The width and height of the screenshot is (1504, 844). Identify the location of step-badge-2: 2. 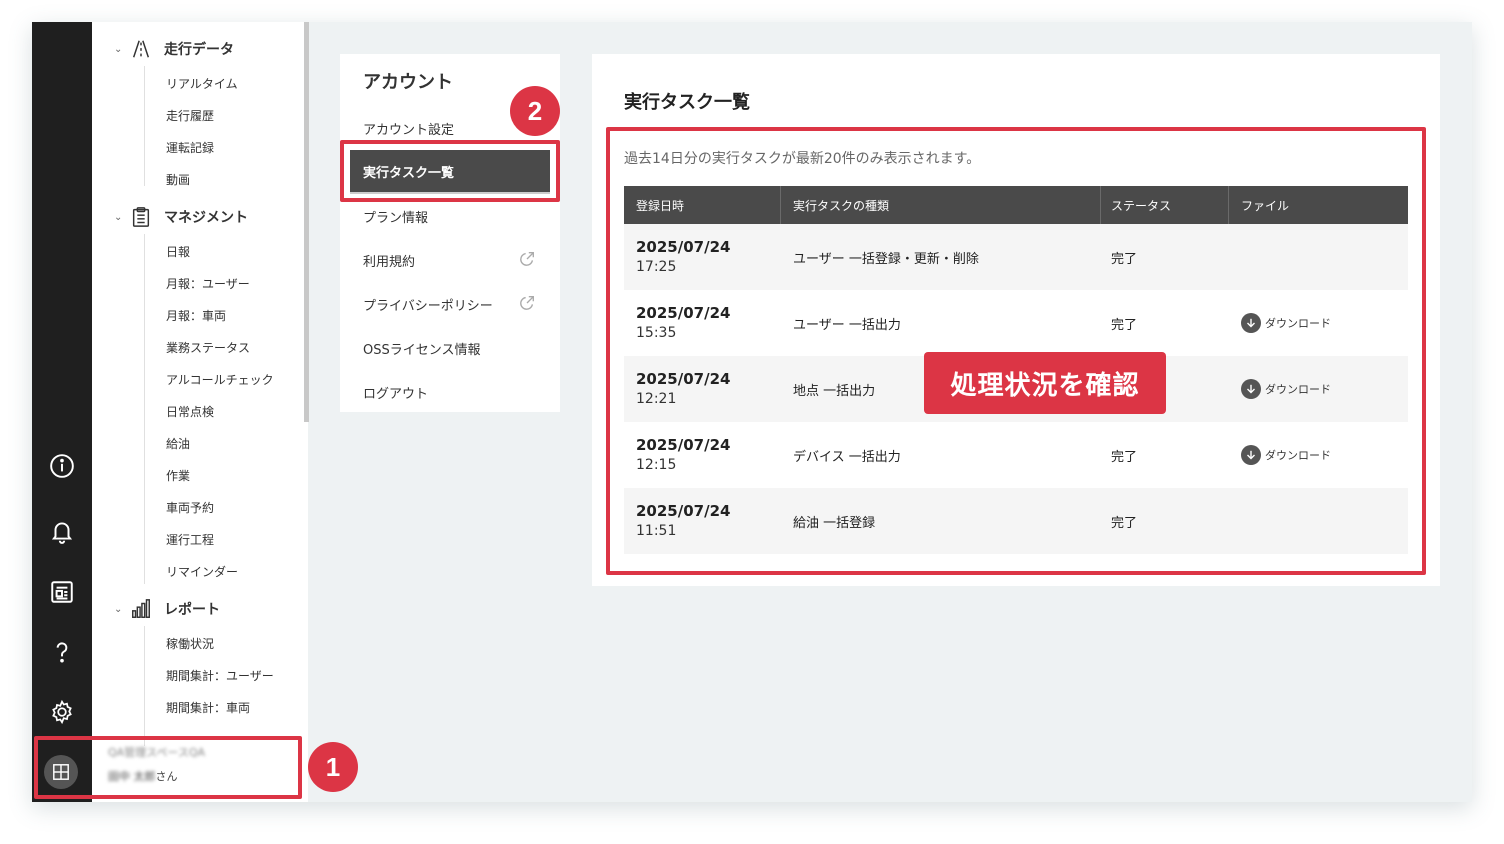
(535, 111).